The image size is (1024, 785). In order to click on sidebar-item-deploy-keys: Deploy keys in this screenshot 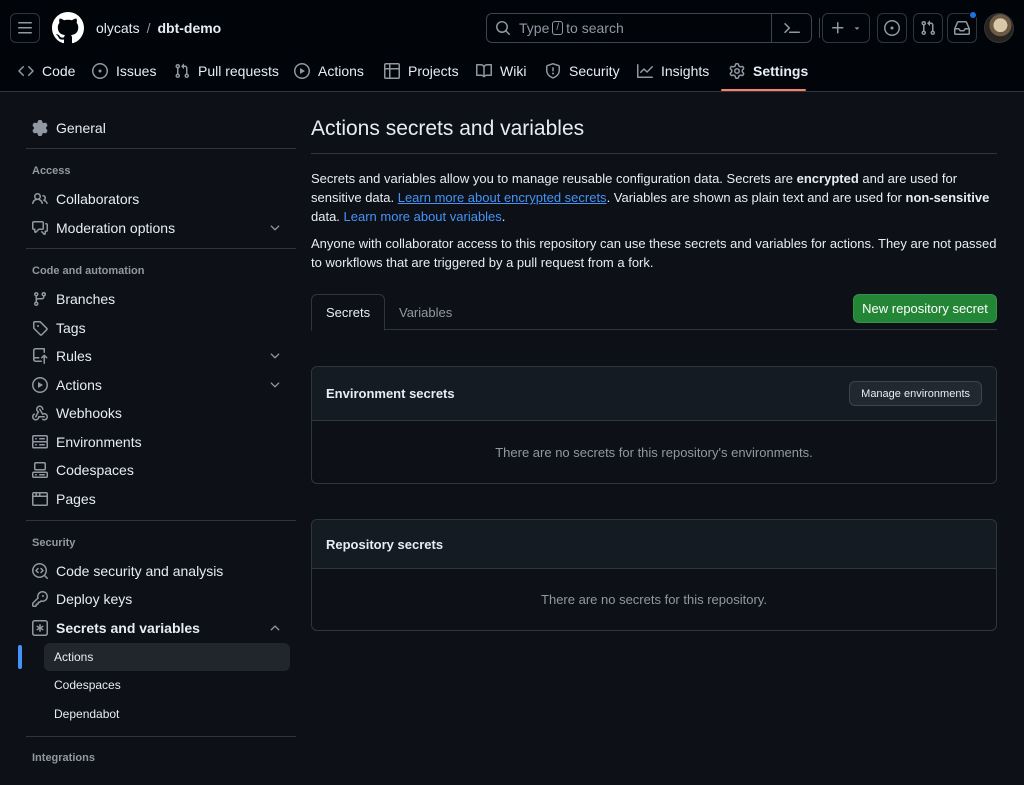, I will do `click(158, 599)`.